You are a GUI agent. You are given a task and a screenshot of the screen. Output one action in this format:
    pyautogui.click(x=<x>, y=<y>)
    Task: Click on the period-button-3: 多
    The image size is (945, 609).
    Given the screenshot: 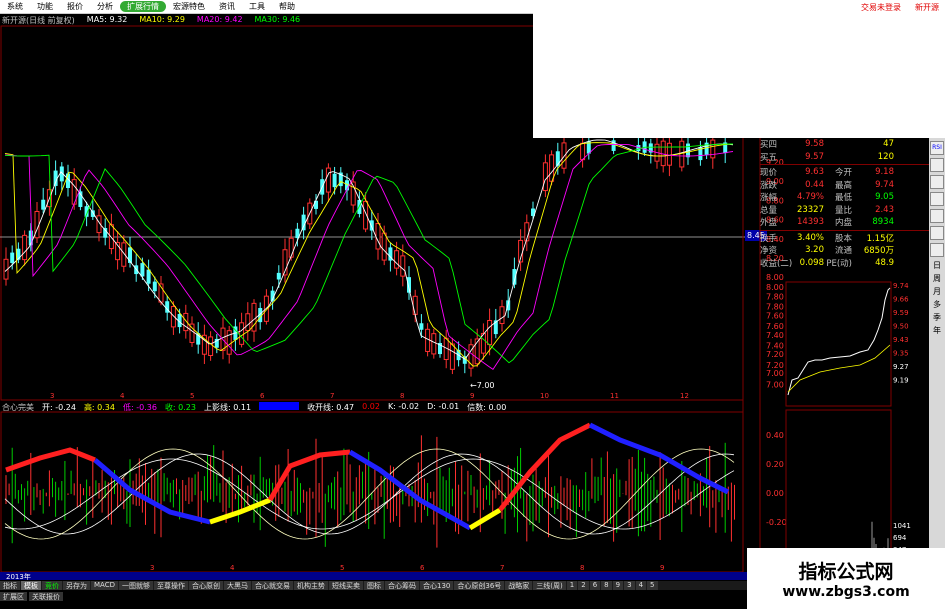 What is the action you would take?
    pyautogui.click(x=937, y=304)
    